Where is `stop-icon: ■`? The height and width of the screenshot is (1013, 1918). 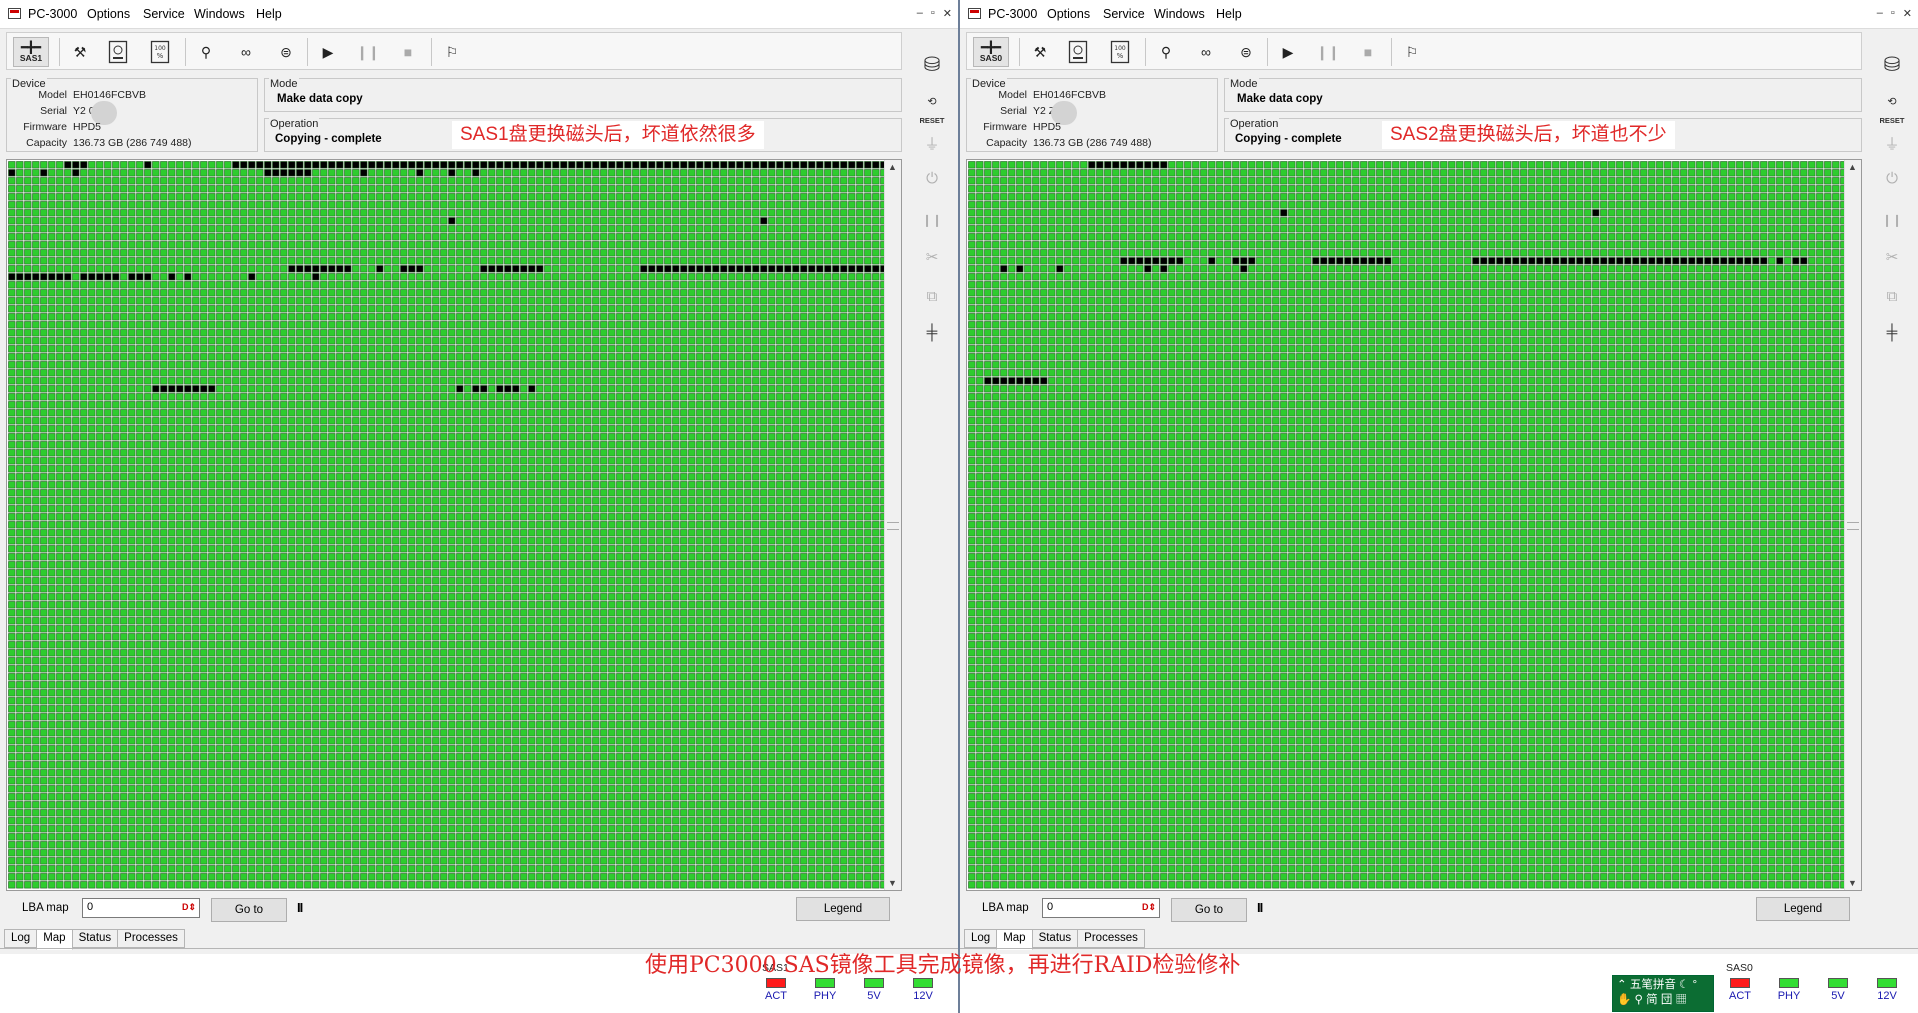
stop-icon: ■ is located at coordinates (408, 52).